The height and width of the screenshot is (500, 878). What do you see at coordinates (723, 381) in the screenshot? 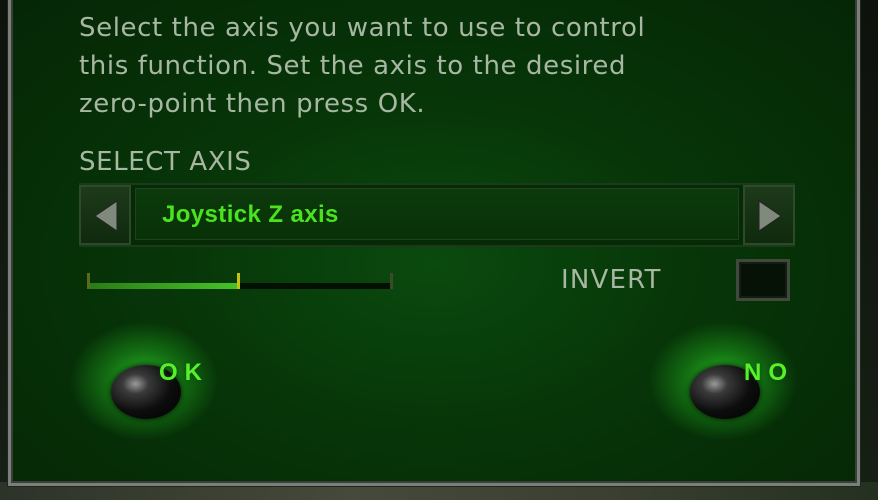
I see `no-button: NO` at bounding box center [723, 381].